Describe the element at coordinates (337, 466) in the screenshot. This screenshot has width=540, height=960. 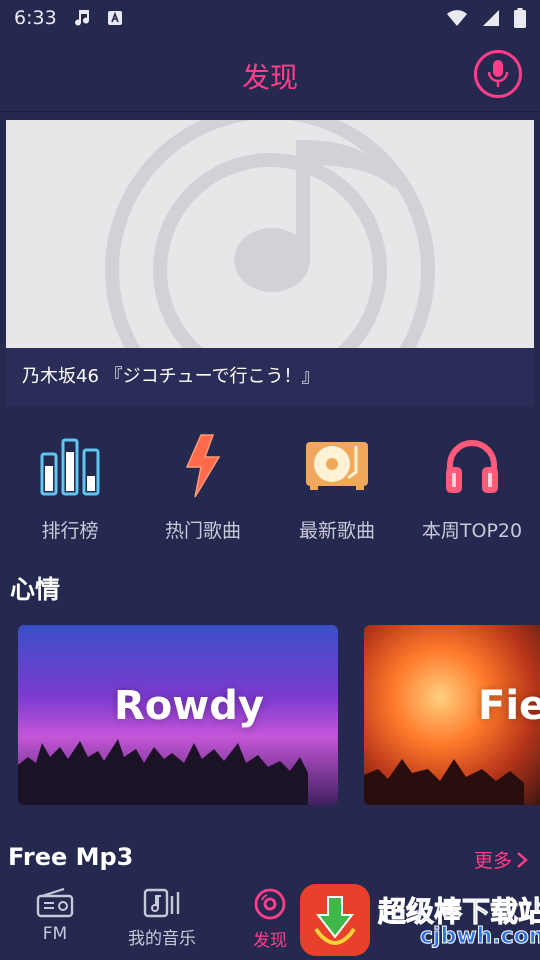
I see `turntable-icon` at that location.